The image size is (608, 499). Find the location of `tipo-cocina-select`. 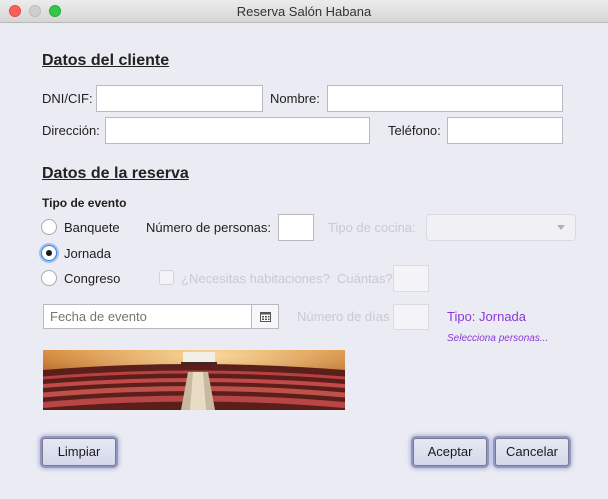

tipo-cocina-select is located at coordinates (501, 227).